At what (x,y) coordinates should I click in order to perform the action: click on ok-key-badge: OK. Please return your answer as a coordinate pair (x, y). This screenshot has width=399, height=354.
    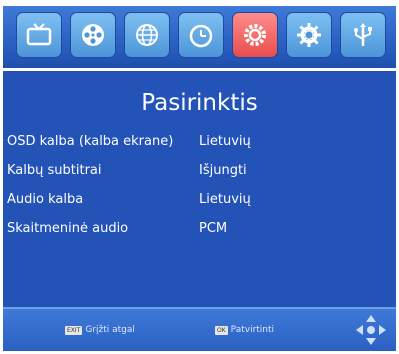
    Looking at the image, I should click on (221, 330).